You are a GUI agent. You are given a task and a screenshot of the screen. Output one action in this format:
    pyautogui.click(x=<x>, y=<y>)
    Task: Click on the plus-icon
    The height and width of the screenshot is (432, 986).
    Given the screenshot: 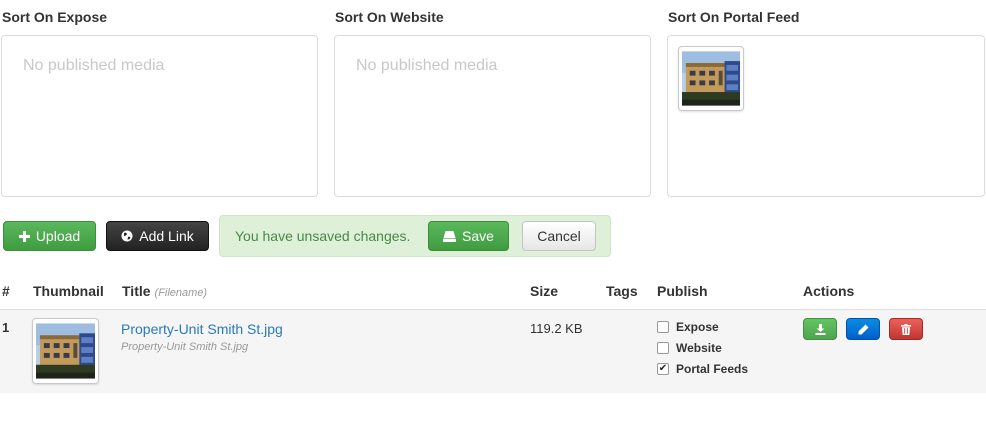 What is the action you would take?
    pyautogui.click(x=24, y=236)
    